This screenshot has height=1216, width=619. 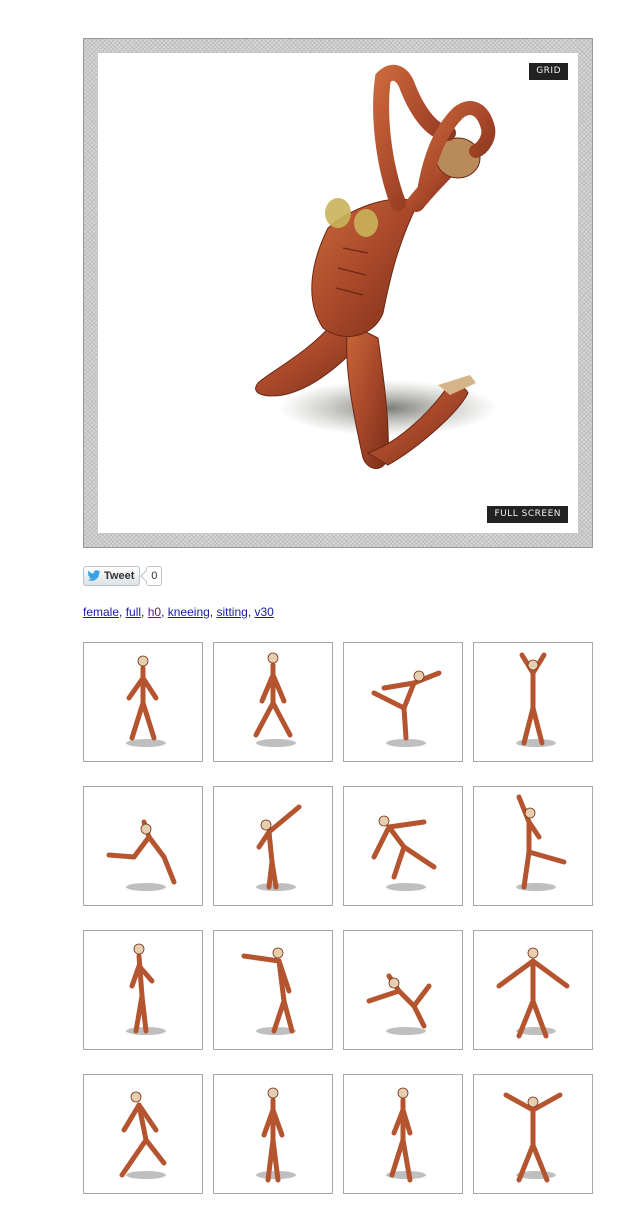 I want to click on tag-link-female: female, so click(x=101, y=612).